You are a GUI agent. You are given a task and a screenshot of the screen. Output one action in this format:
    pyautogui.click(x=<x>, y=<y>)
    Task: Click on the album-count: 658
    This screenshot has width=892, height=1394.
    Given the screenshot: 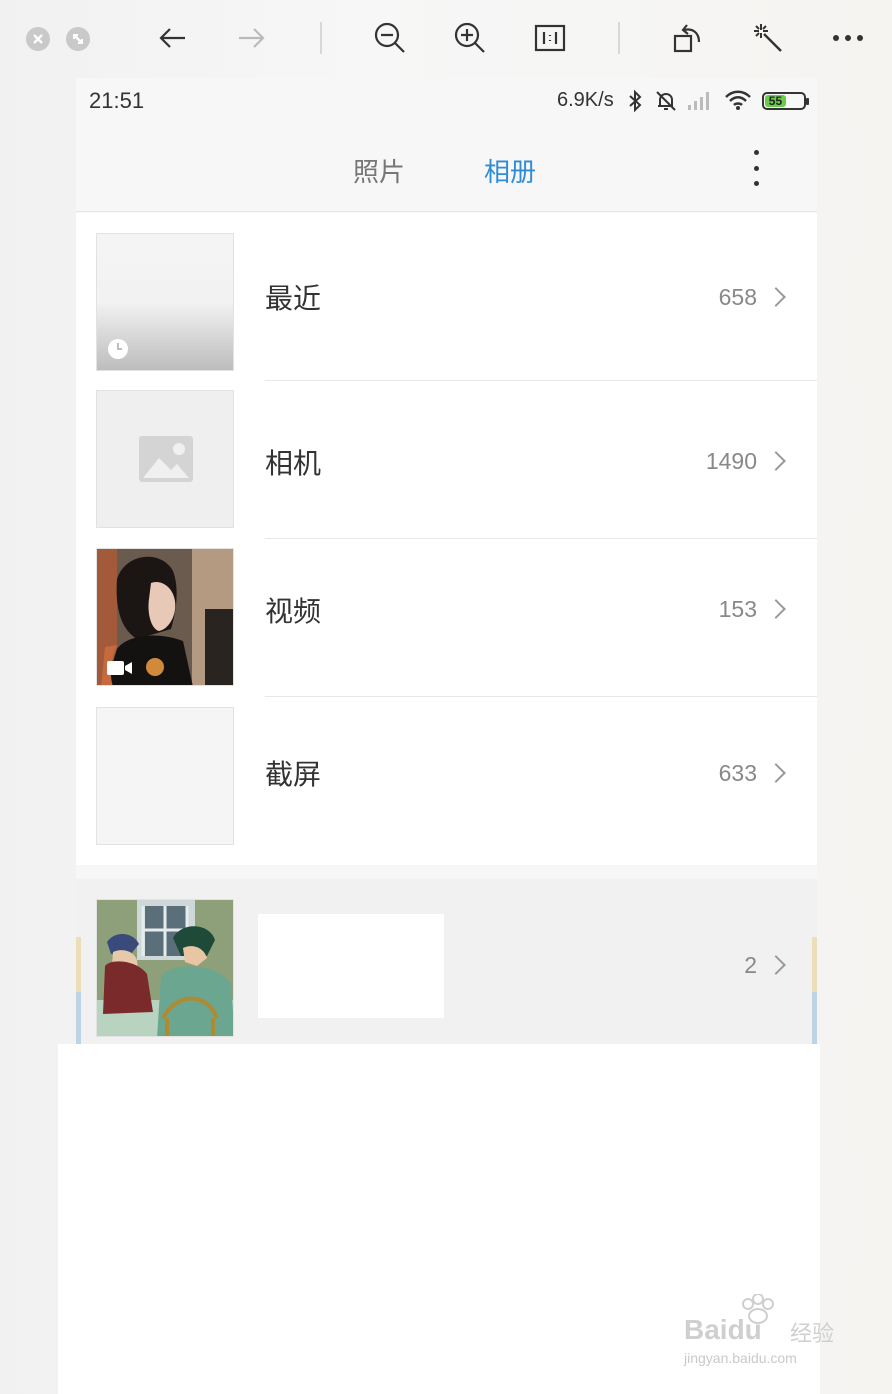 What is the action you would take?
    pyautogui.click(x=737, y=297)
    